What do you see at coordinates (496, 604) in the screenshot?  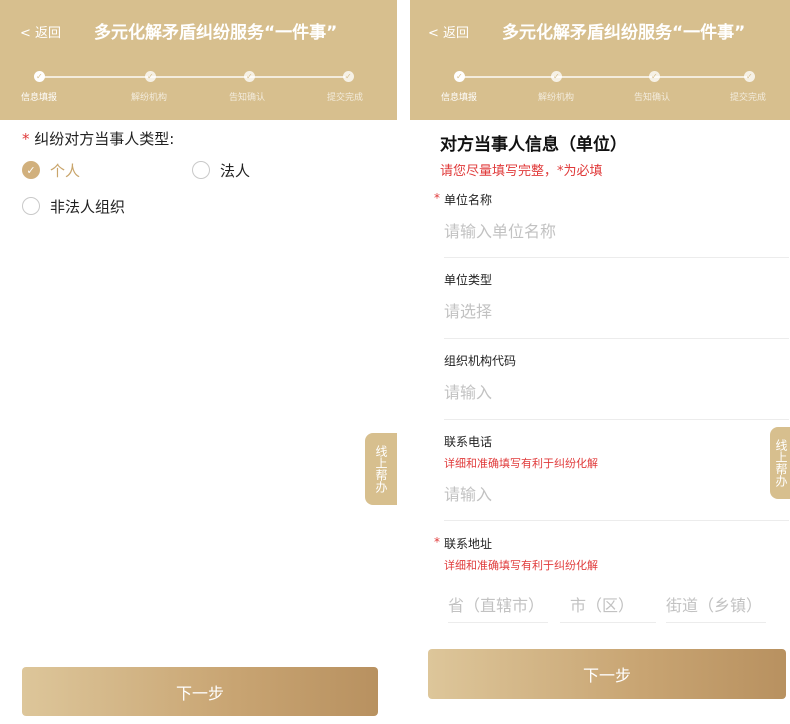 I see `province-select: 省（直辖市）` at bounding box center [496, 604].